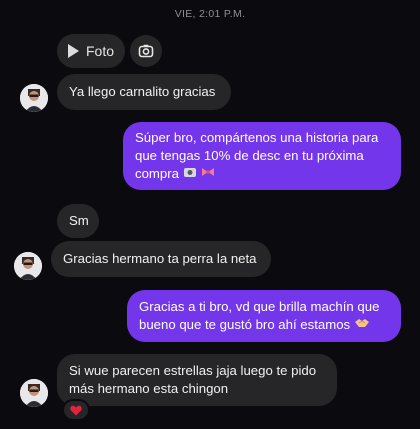 This screenshot has height=429, width=420. Describe the element at coordinates (362, 326) in the screenshot. I see `handshake-emoji-icon` at that location.